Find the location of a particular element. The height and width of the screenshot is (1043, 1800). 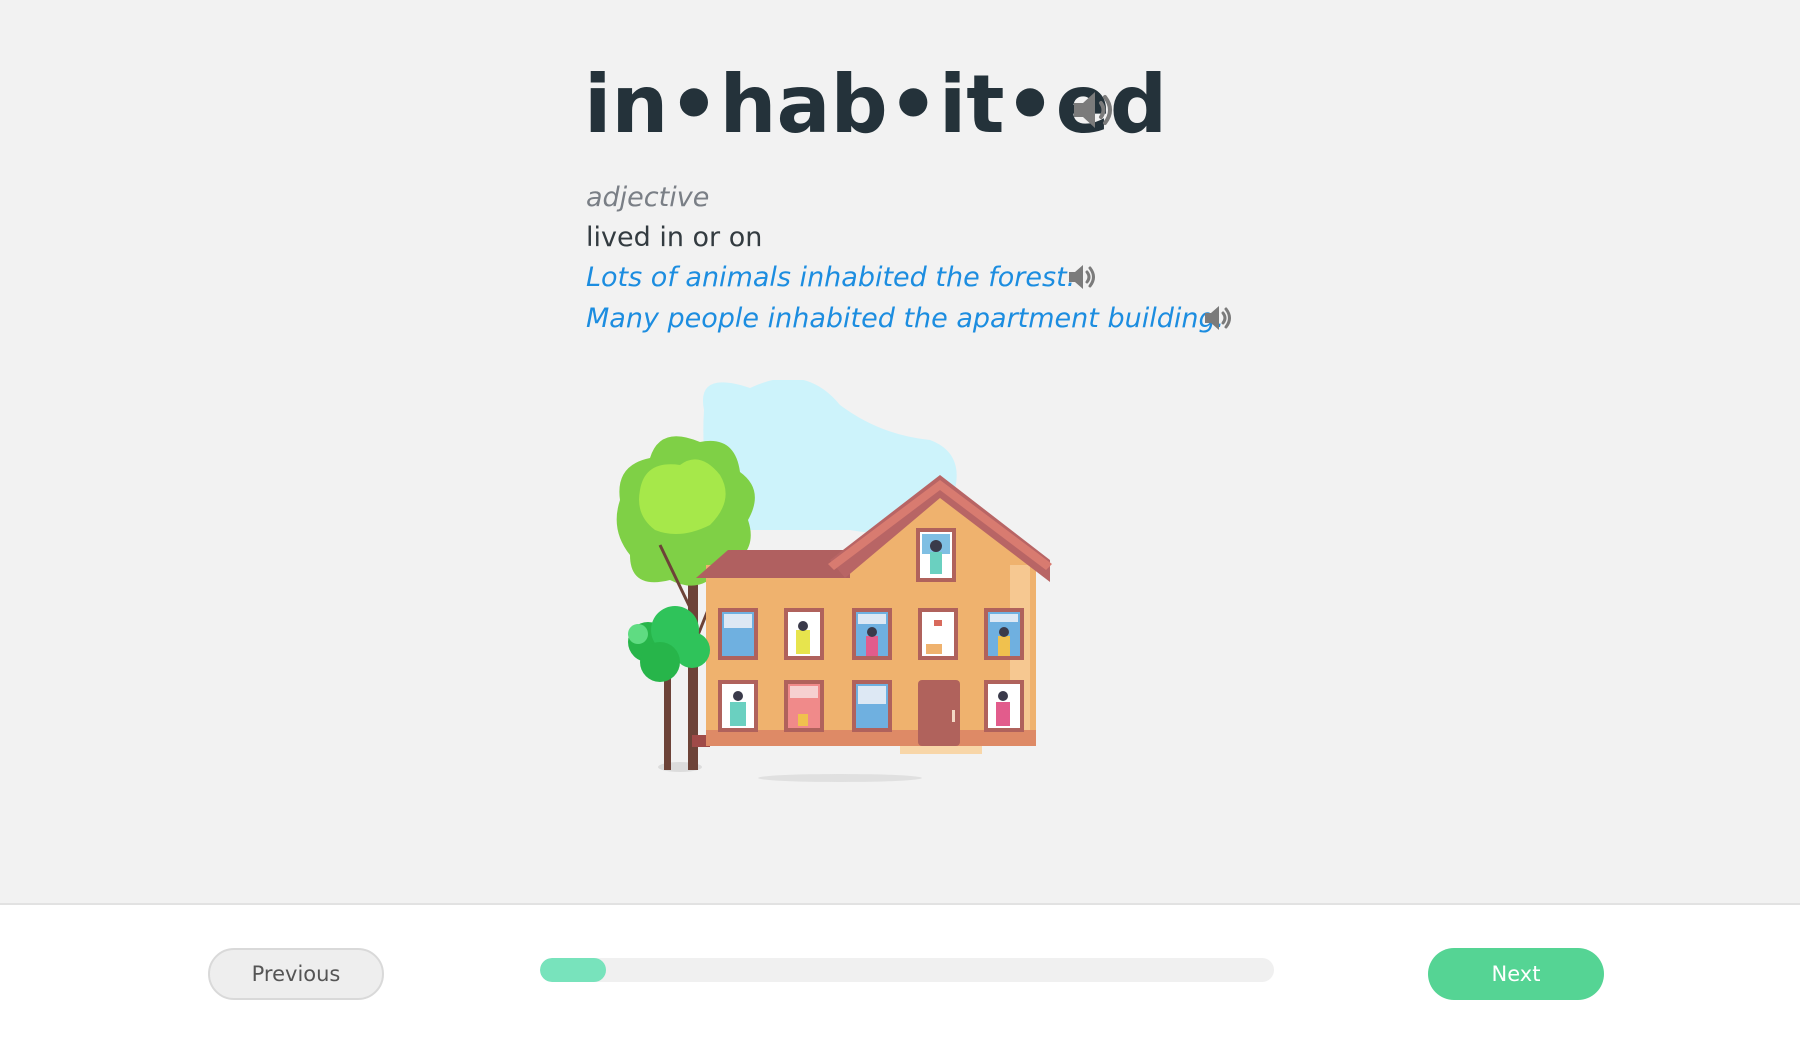

progress-fill is located at coordinates (573, 970).